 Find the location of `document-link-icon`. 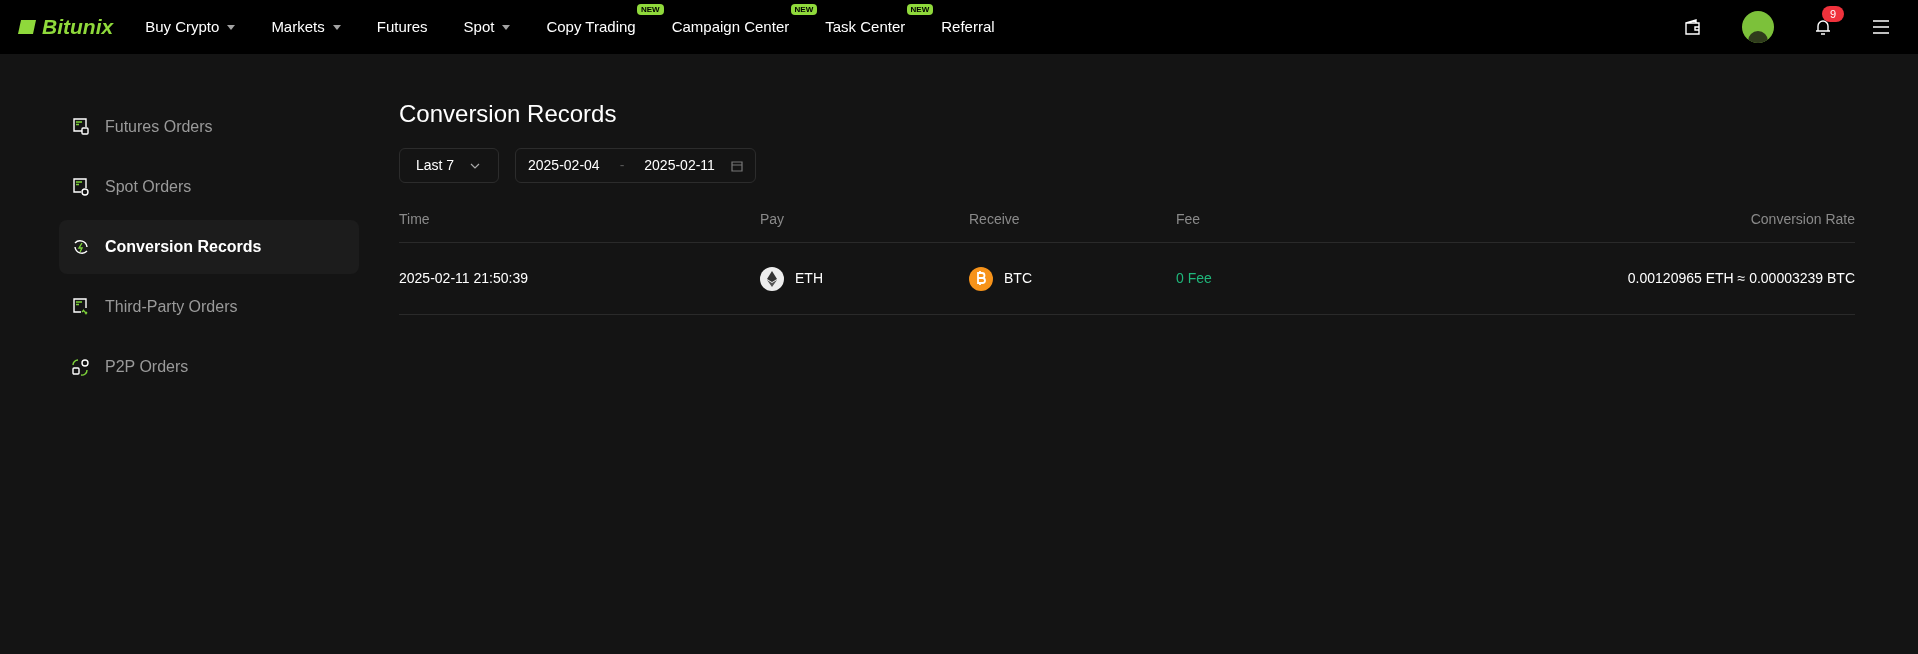

document-link-icon is located at coordinates (80, 307).